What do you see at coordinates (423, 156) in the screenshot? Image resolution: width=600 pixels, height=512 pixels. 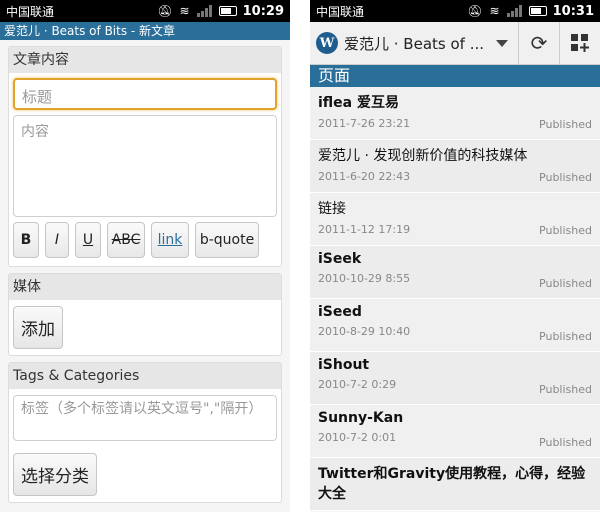 I see `page-title: 爱范儿 · 发现创新价值的科技媒体` at bounding box center [423, 156].